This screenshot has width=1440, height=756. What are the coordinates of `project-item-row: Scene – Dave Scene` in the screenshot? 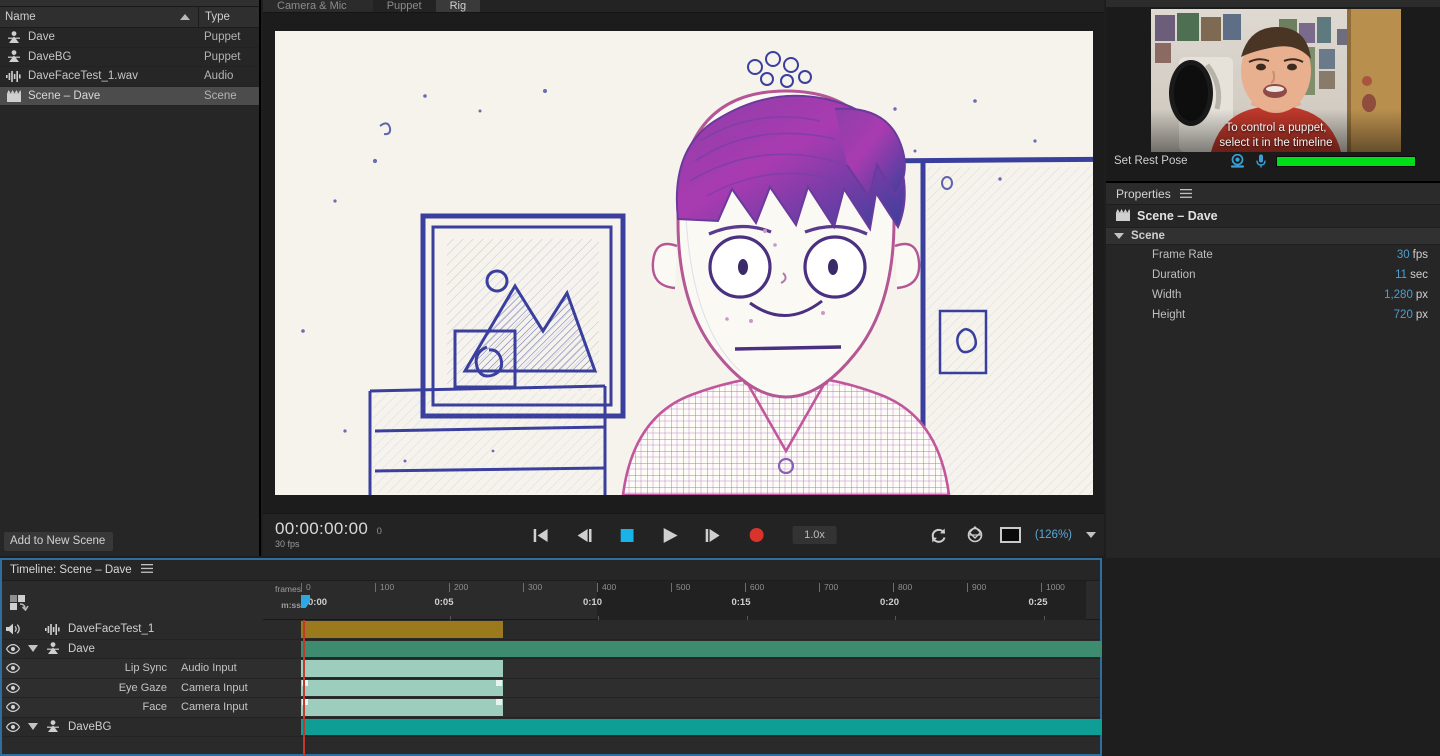 It's located at (129, 96).